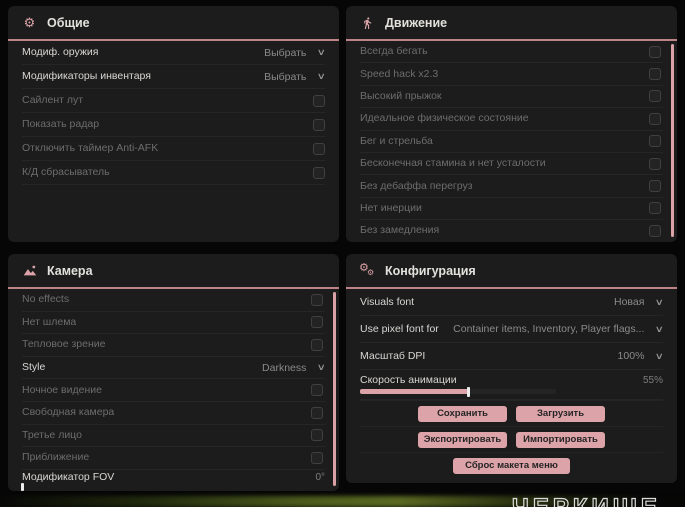 Image resolution: width=685 pixels, height=507 pixels. I want to click on row-label: Масштаб DPI, so click(393, 355).